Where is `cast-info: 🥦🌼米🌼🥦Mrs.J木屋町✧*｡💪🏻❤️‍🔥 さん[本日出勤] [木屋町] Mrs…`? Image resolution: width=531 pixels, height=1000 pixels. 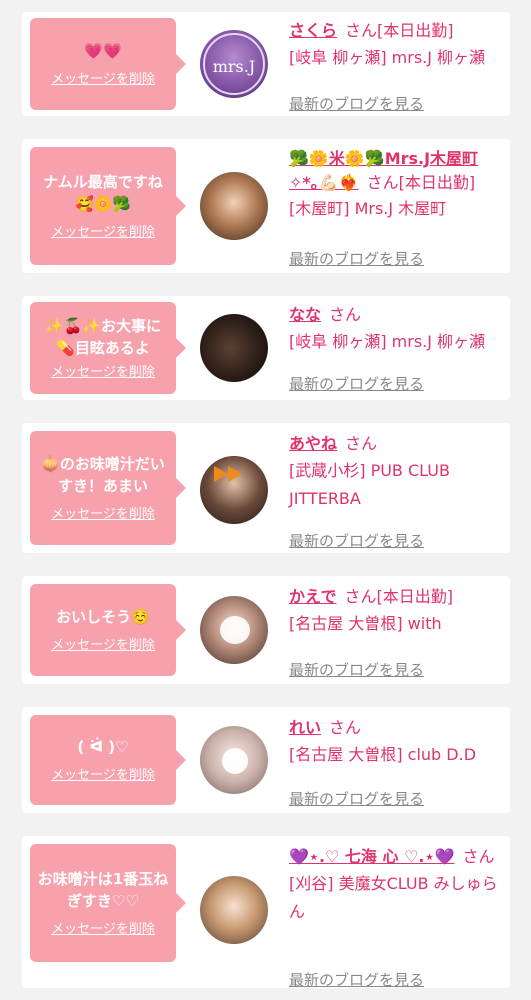
cast-info: 🥦🌼米🌼🥦Mrs.J木屋町✧*｡💪🏻❤️‍🔥 さん[本日出勤] [木屋町] Mrs… is located at coordinates (396, 207).